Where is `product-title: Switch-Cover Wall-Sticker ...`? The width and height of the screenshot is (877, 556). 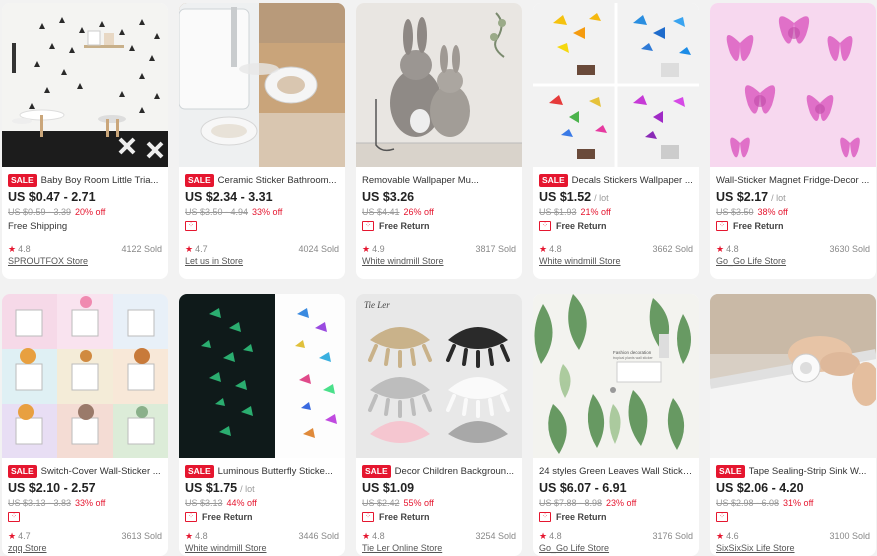
product-title: Switch-Cover Wall-Sticker ... is located at coordinates (101, 471).